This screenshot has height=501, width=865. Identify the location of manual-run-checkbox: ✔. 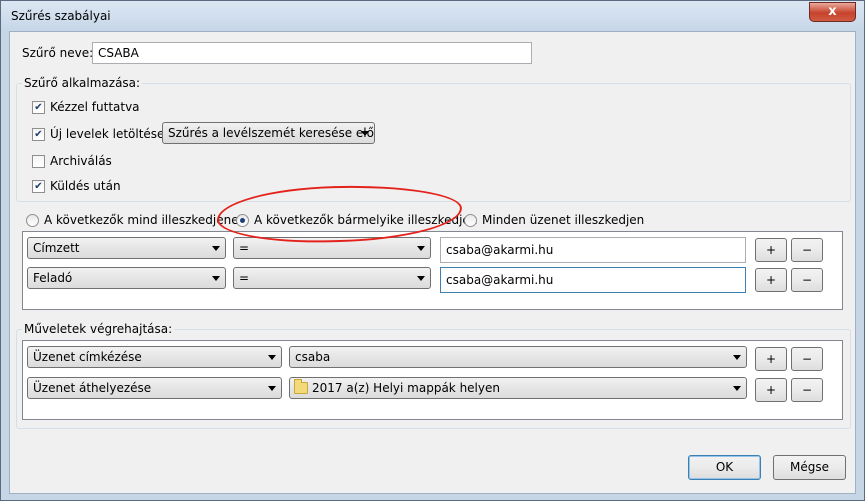
(38, 107).